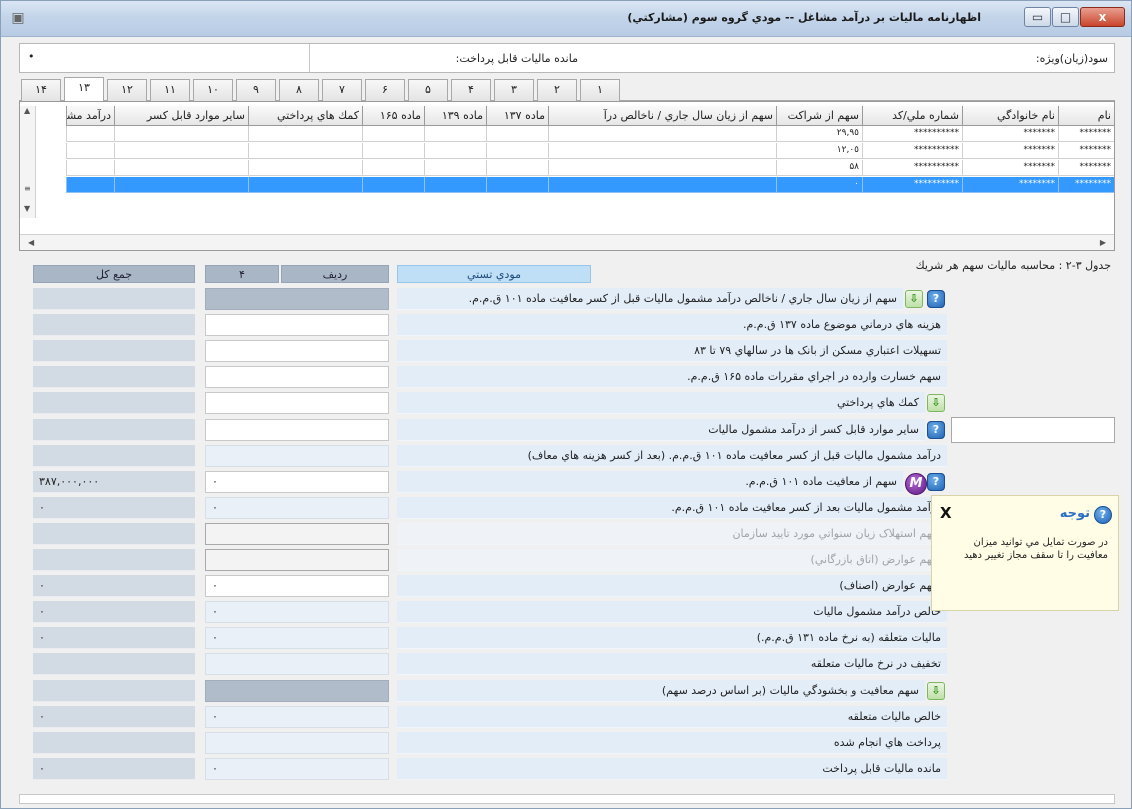  What do you see at coordinates (170, 90) in the screenshot?
I see `tab-11: ١١` at bounding box center [170, 90].